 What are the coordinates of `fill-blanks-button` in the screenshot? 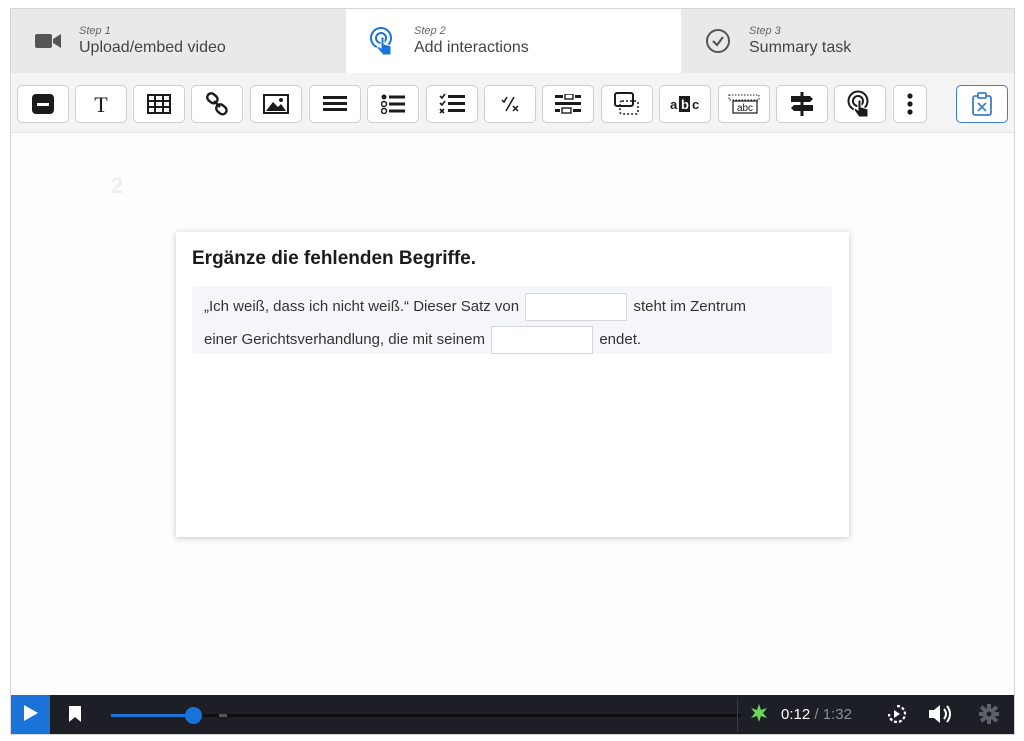 It's located at (568, 104).